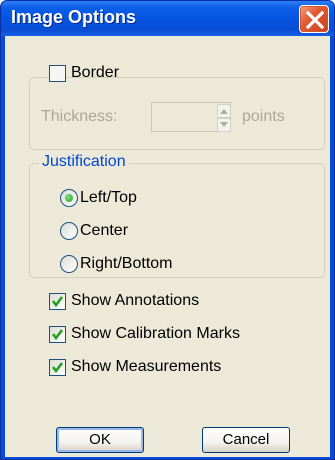  I want to click on ok-button: OK, so click(100, 440).